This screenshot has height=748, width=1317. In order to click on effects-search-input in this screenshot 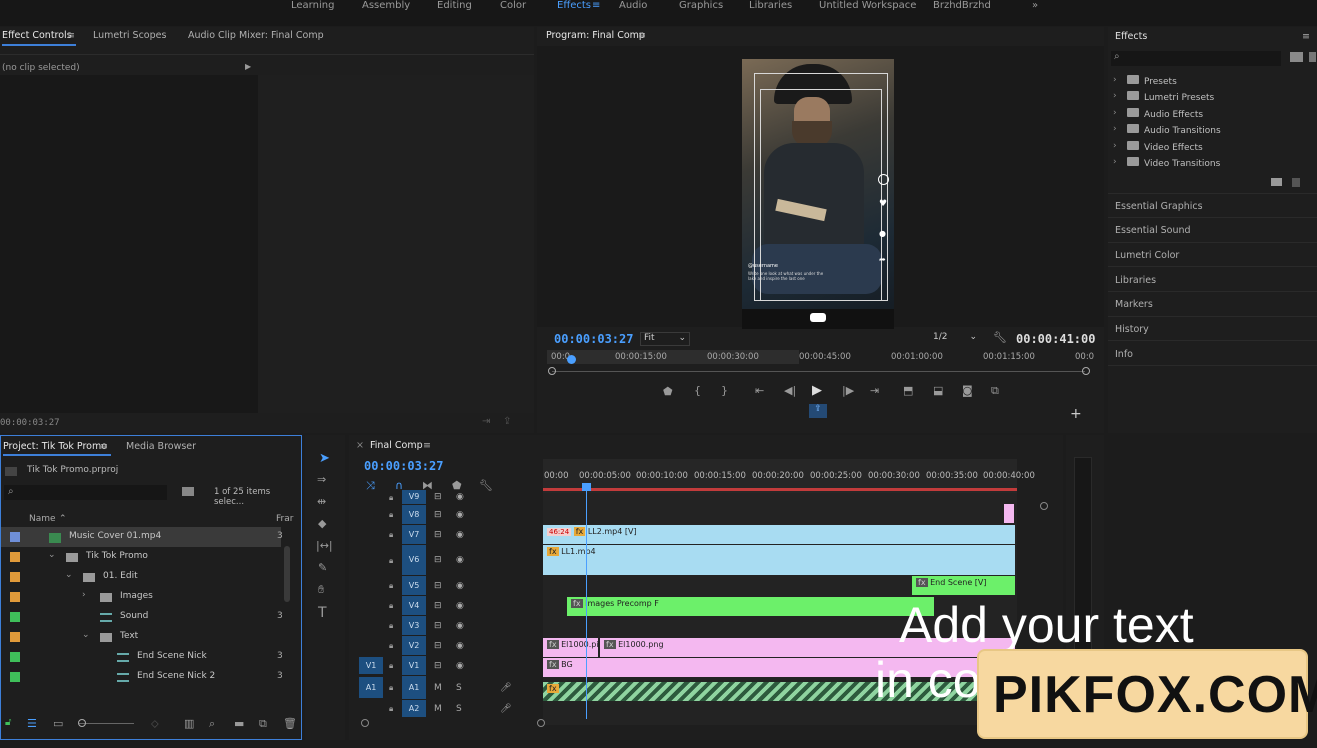, I will do `click(1196, 58)`.